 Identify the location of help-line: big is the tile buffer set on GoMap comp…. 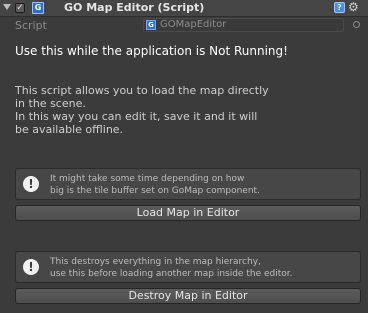
(155, 191).